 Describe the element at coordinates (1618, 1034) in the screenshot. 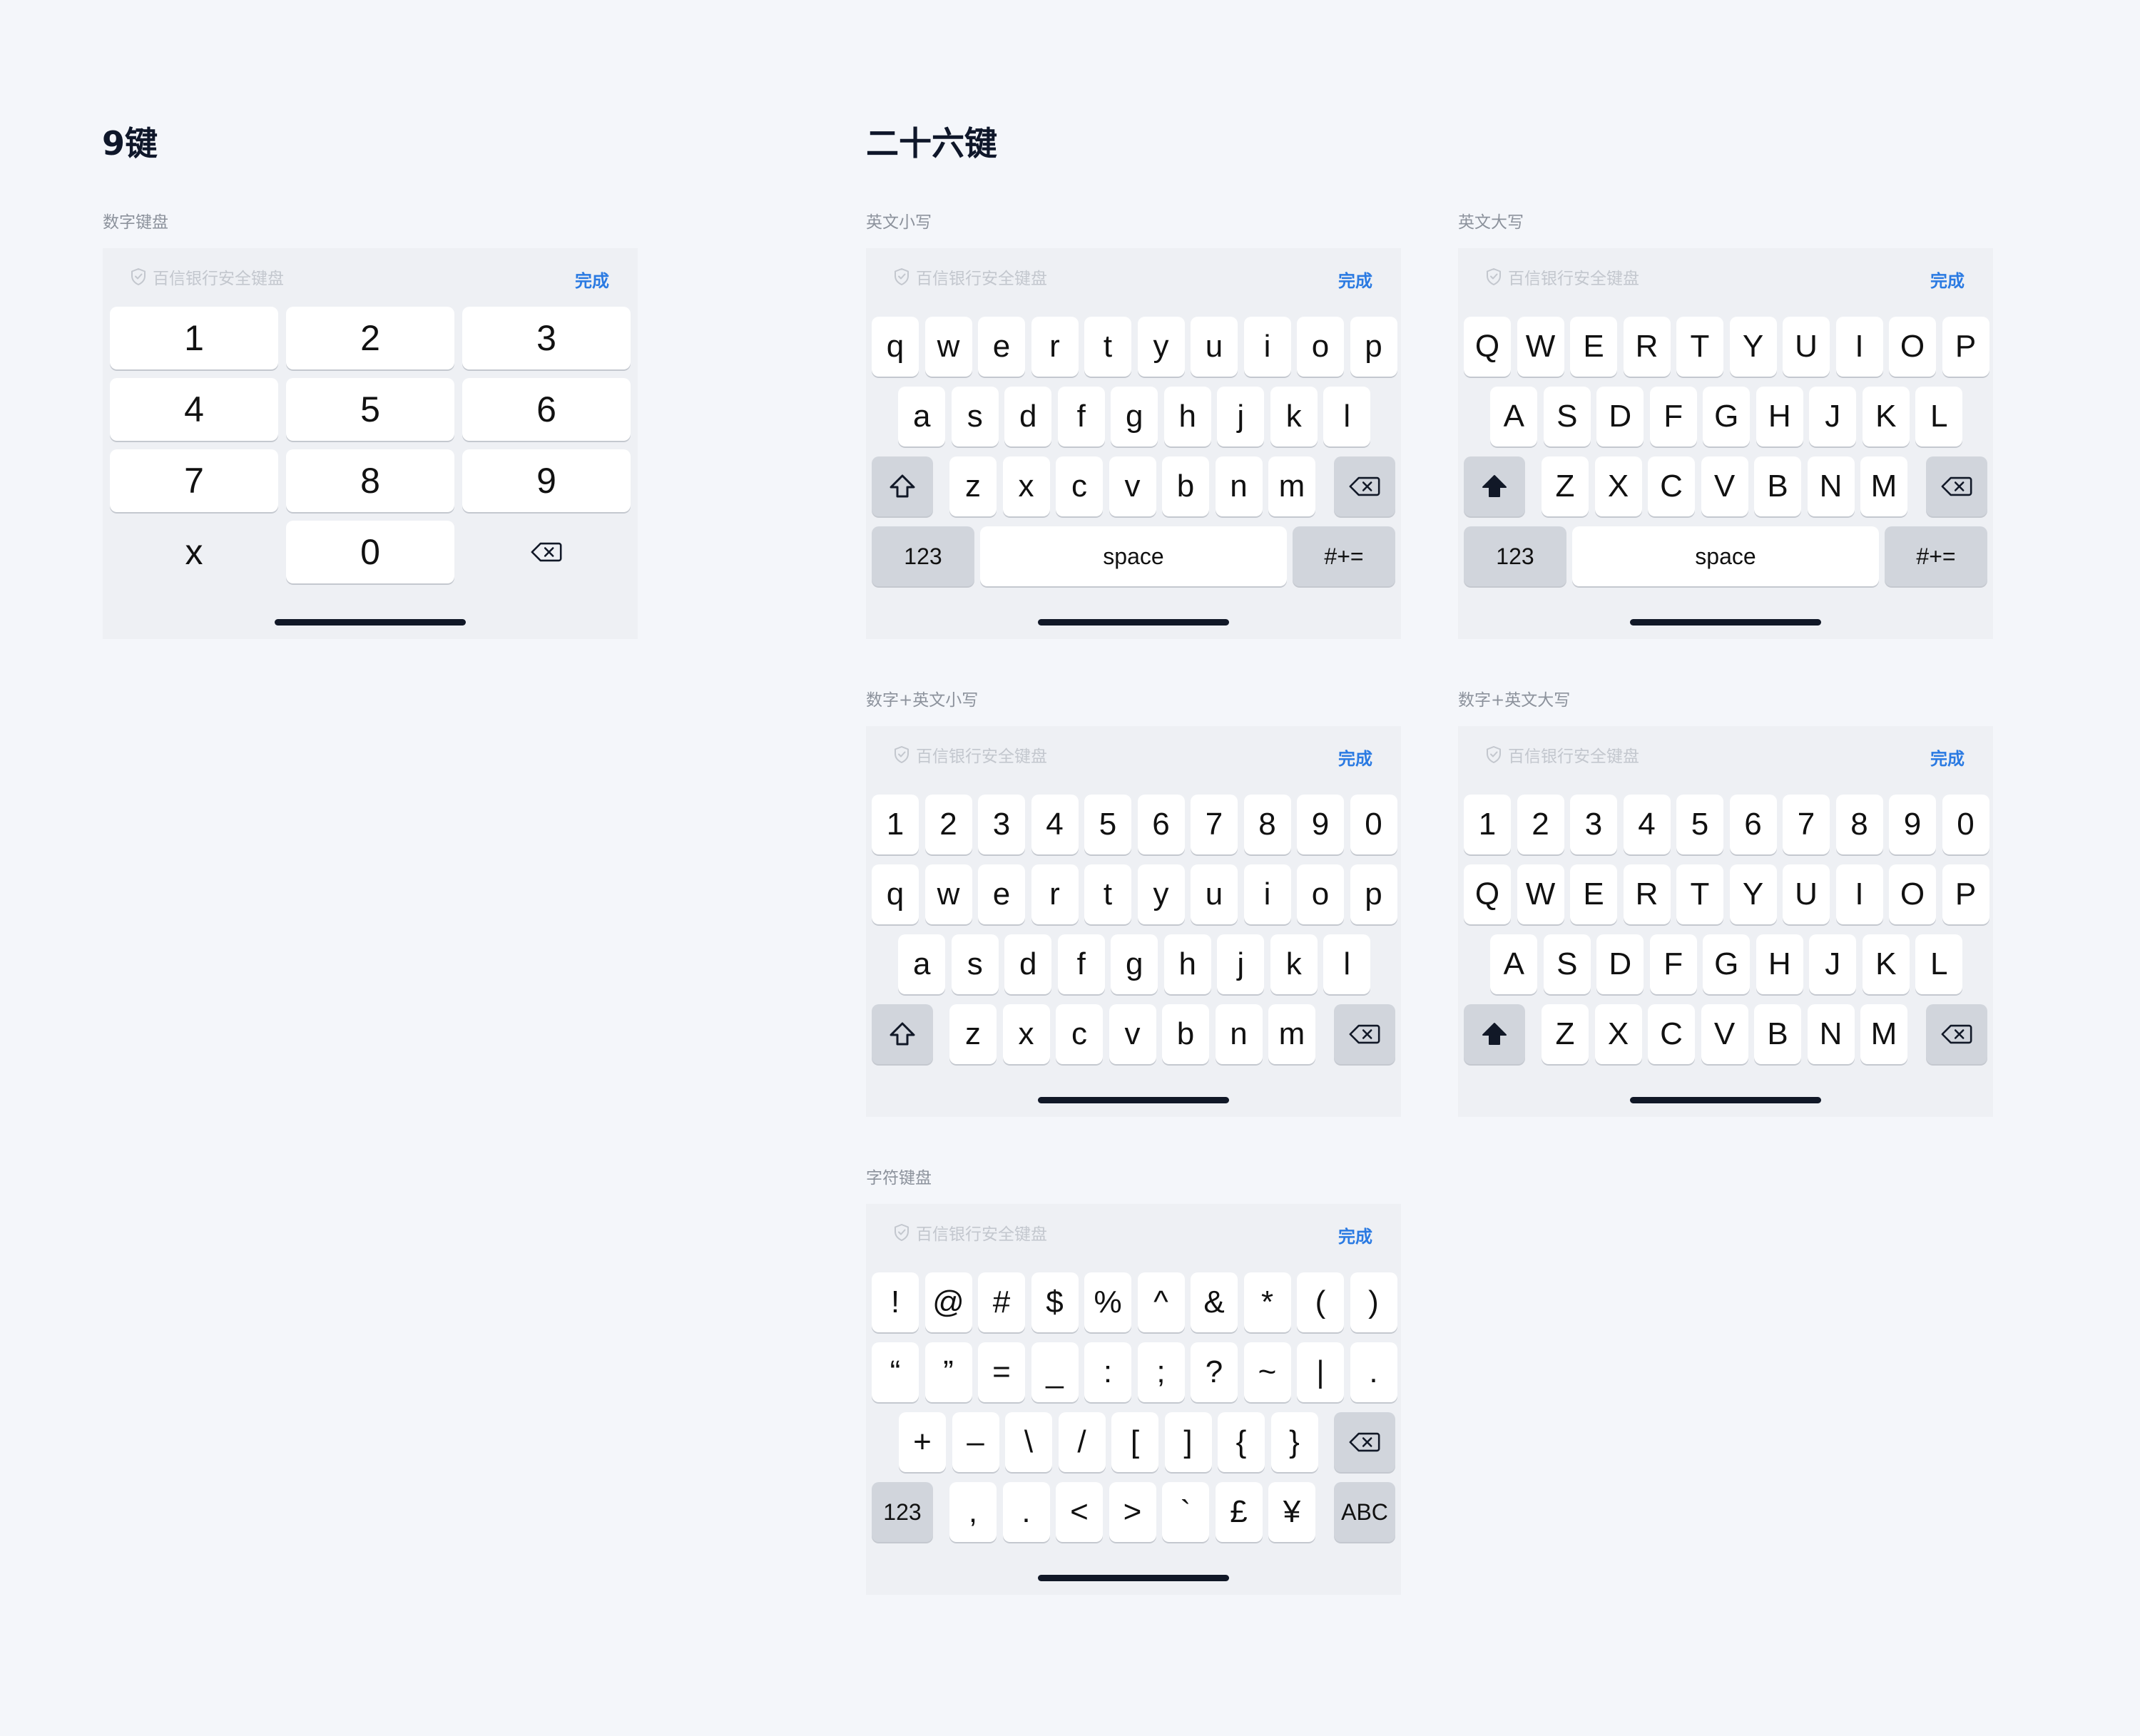

I see `key: X` at that location.